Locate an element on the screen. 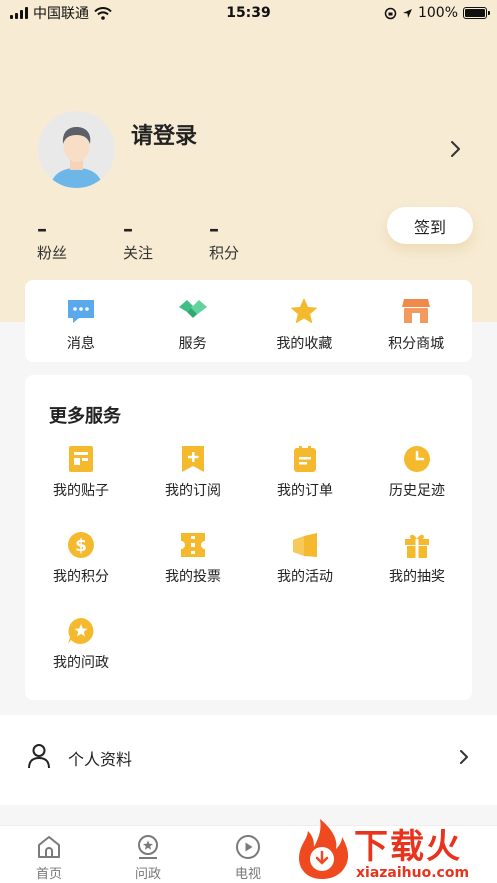  checkin-button: 签到 is located at coordinates (430, 225).